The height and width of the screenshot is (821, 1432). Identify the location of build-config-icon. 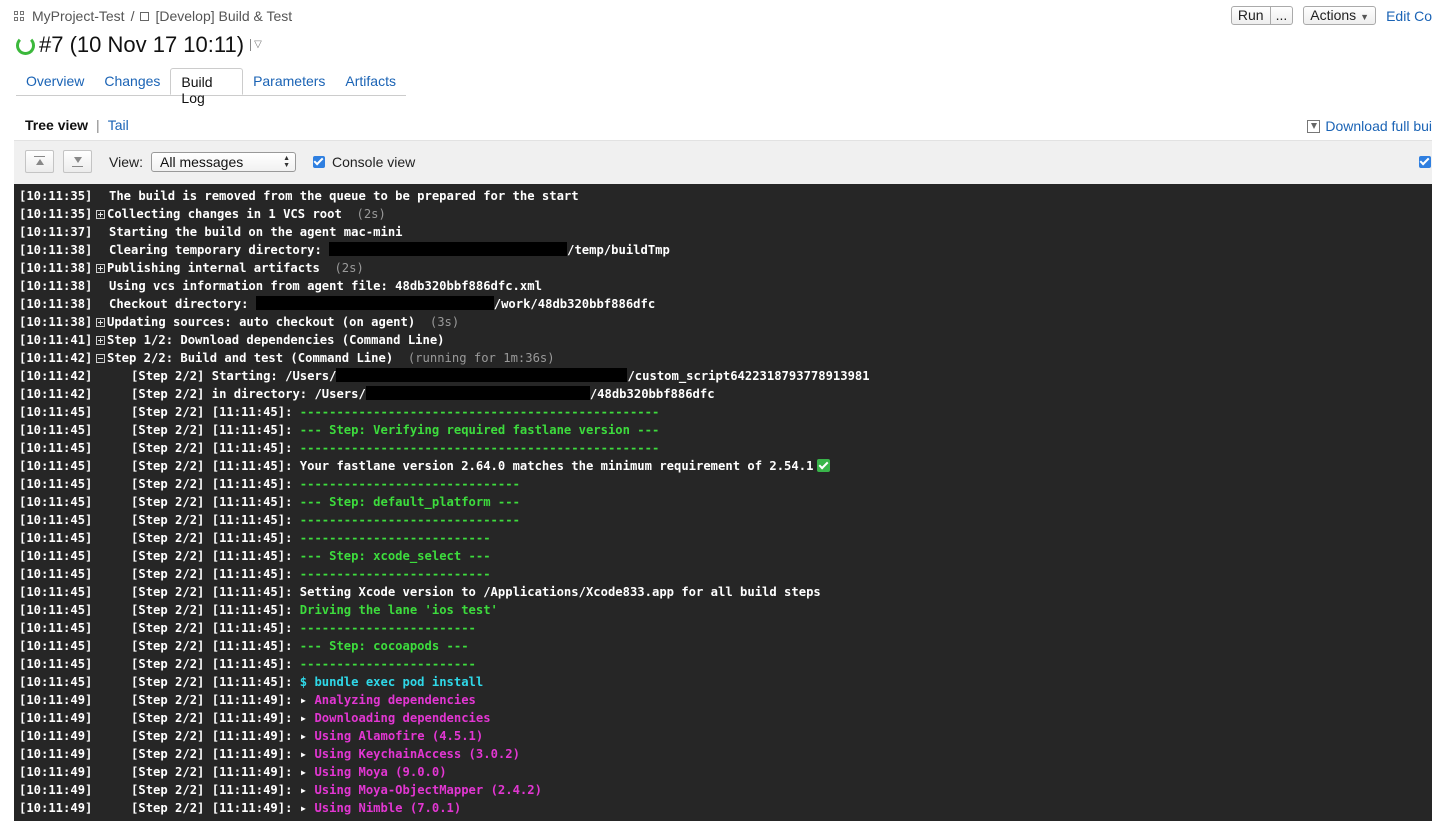
(145, 16).